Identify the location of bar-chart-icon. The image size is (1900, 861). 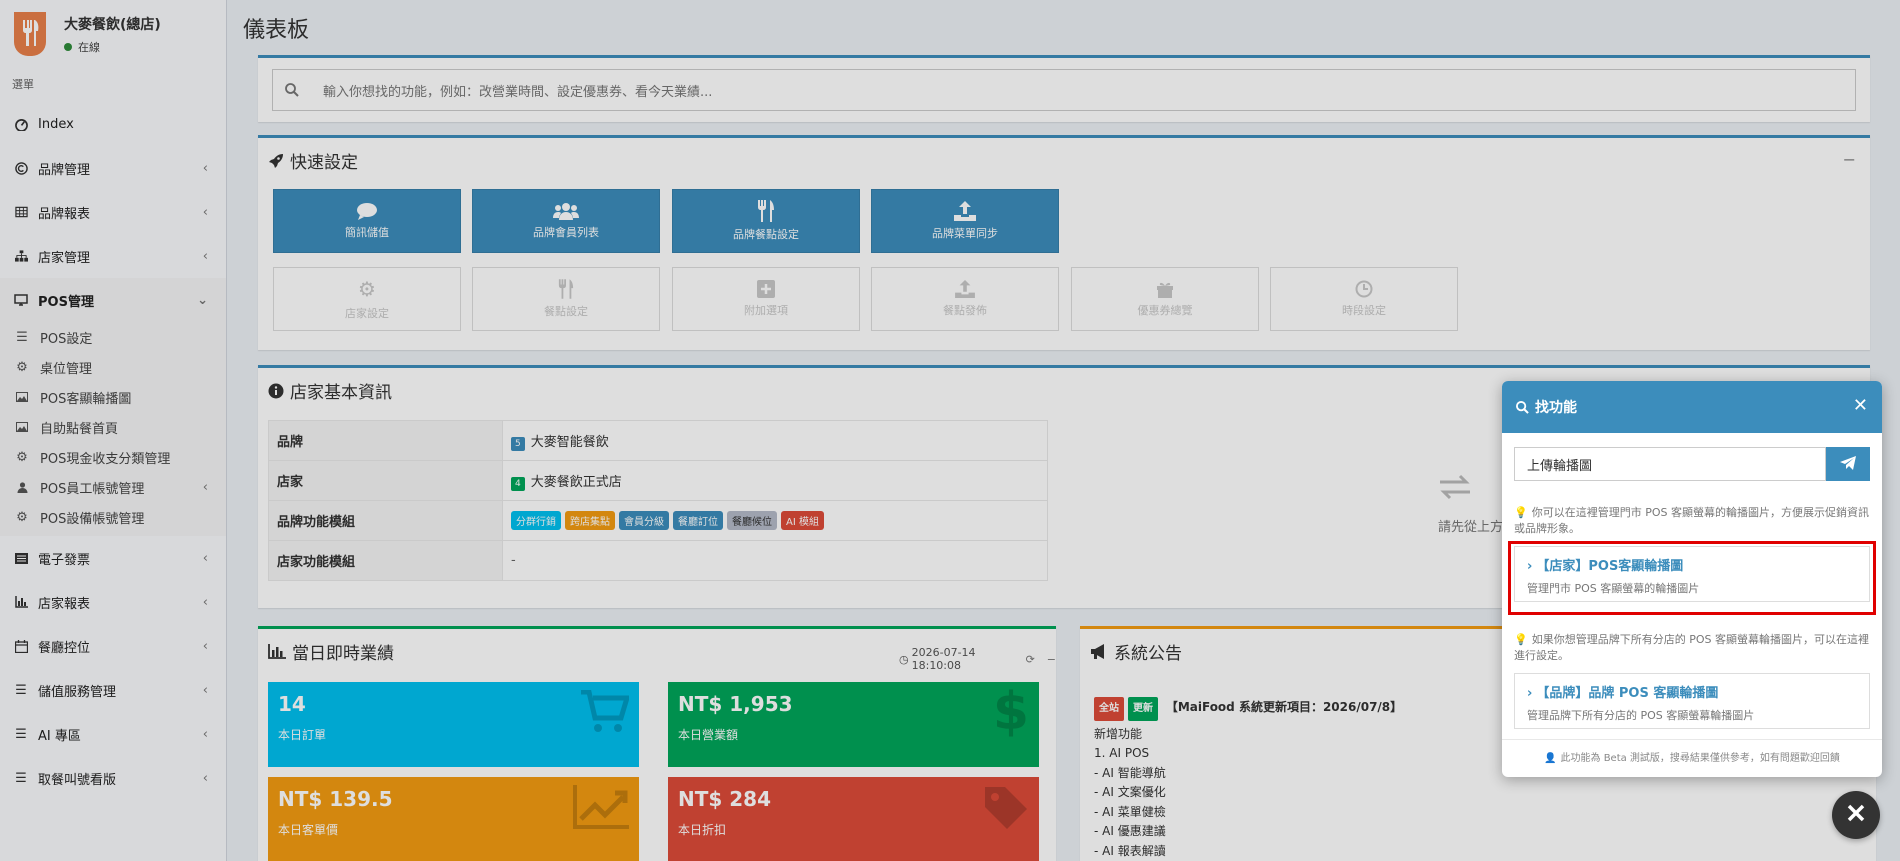
(21, 602).